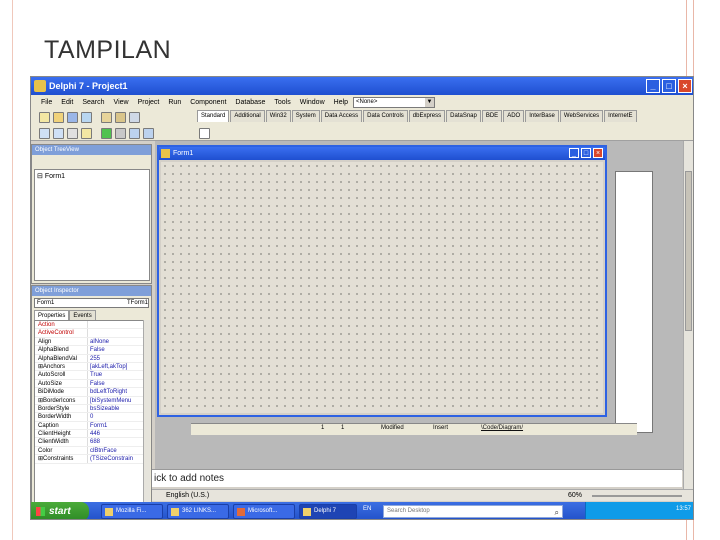  What do you see at coordinates (542, 116) in the screenshot?
I see `tab-interbase: InterBase` at bounding box center [542, 116].